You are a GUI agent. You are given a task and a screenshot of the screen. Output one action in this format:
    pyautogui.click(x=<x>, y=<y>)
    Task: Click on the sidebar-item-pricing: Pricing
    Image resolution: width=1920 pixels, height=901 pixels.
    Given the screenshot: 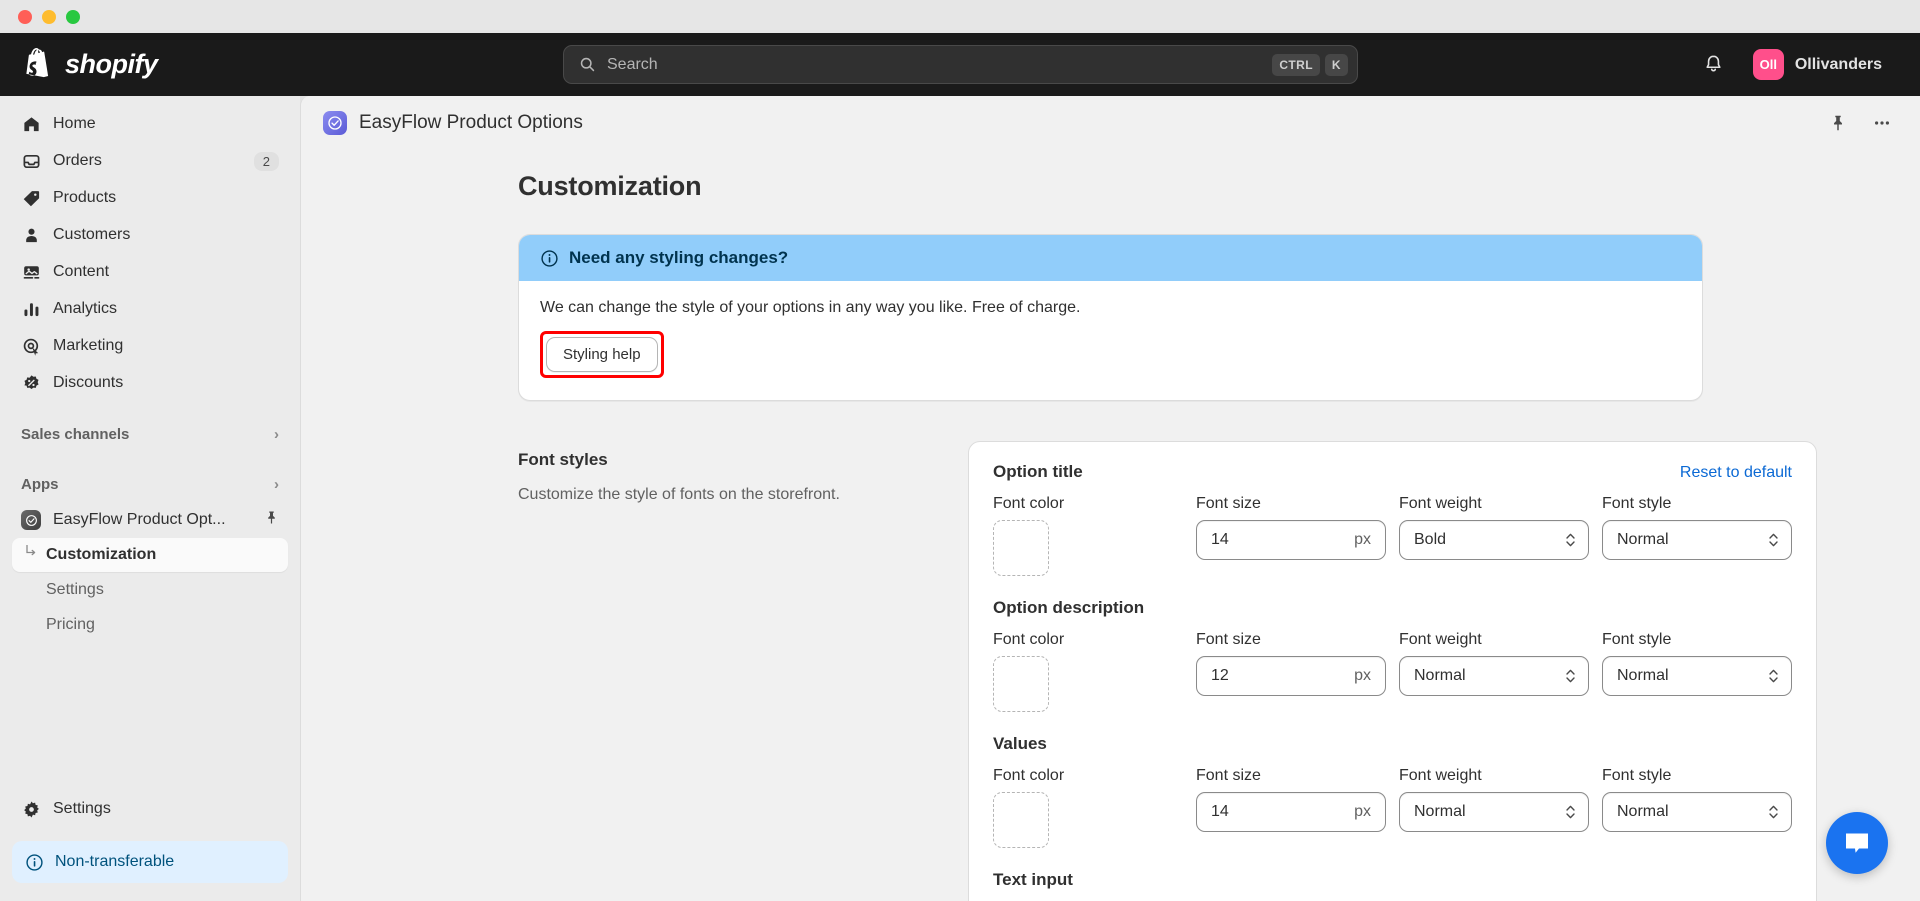 What is the action you would take?
    pyautogui.click(x=150, y=625)
    